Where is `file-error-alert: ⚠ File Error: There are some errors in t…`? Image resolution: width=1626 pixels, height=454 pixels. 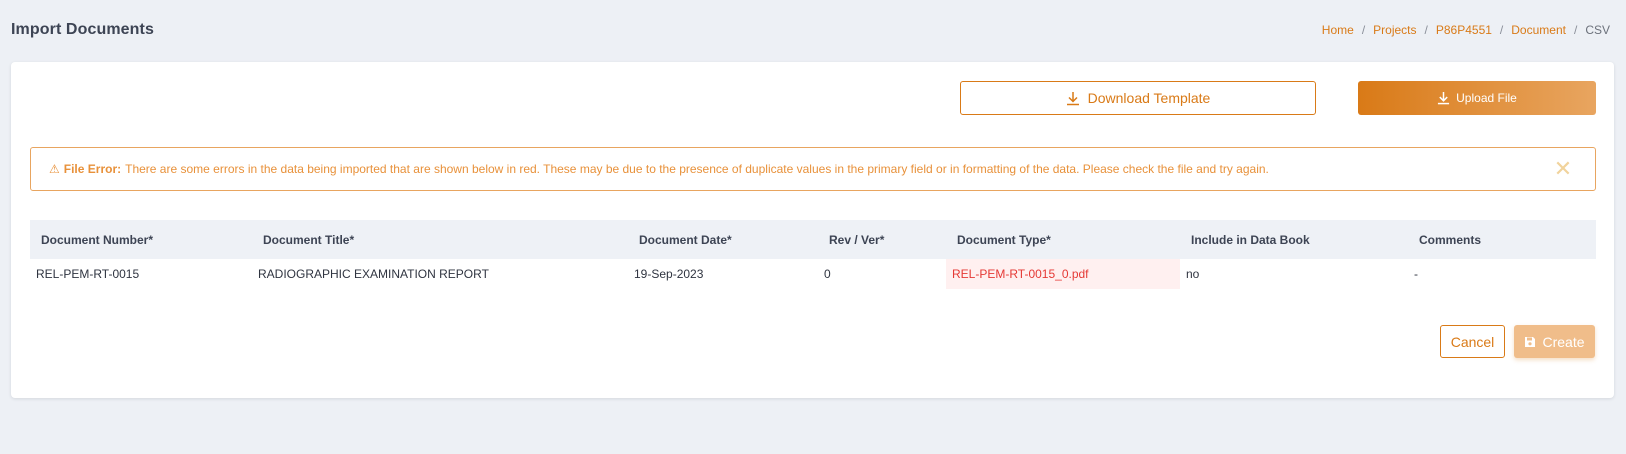
file-error-alert: ⚠ File Error: There are some errors in t… is located at coordinates (813, 169).